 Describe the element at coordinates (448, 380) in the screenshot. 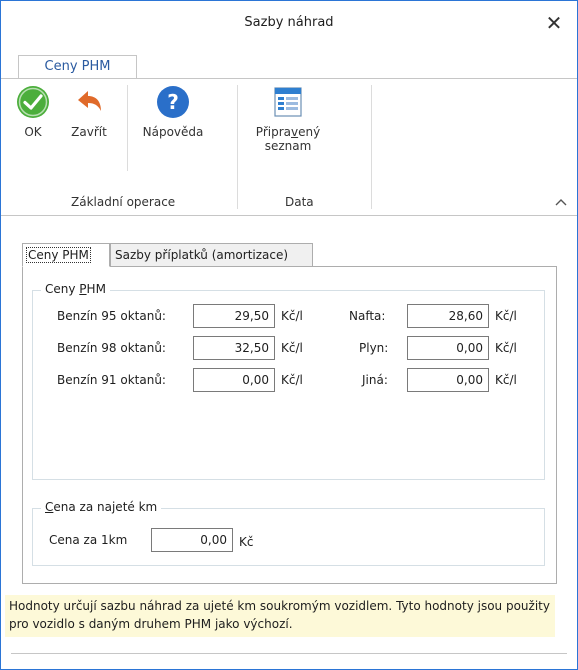

I see `other-fuel-input: 0,00` at that location.